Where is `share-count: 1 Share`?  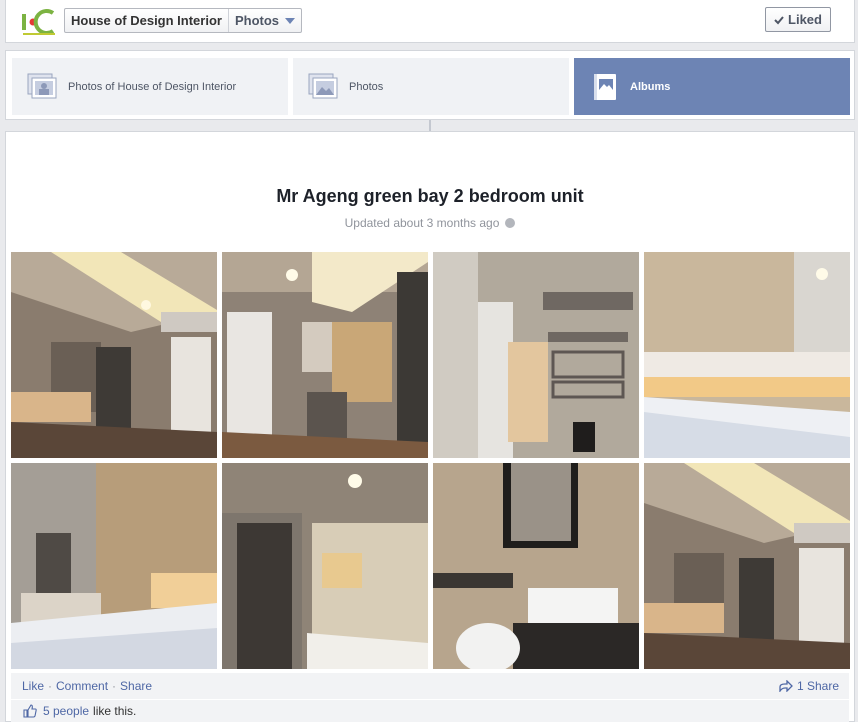 share-count: 1 Share is located at coordinates (809, 686).